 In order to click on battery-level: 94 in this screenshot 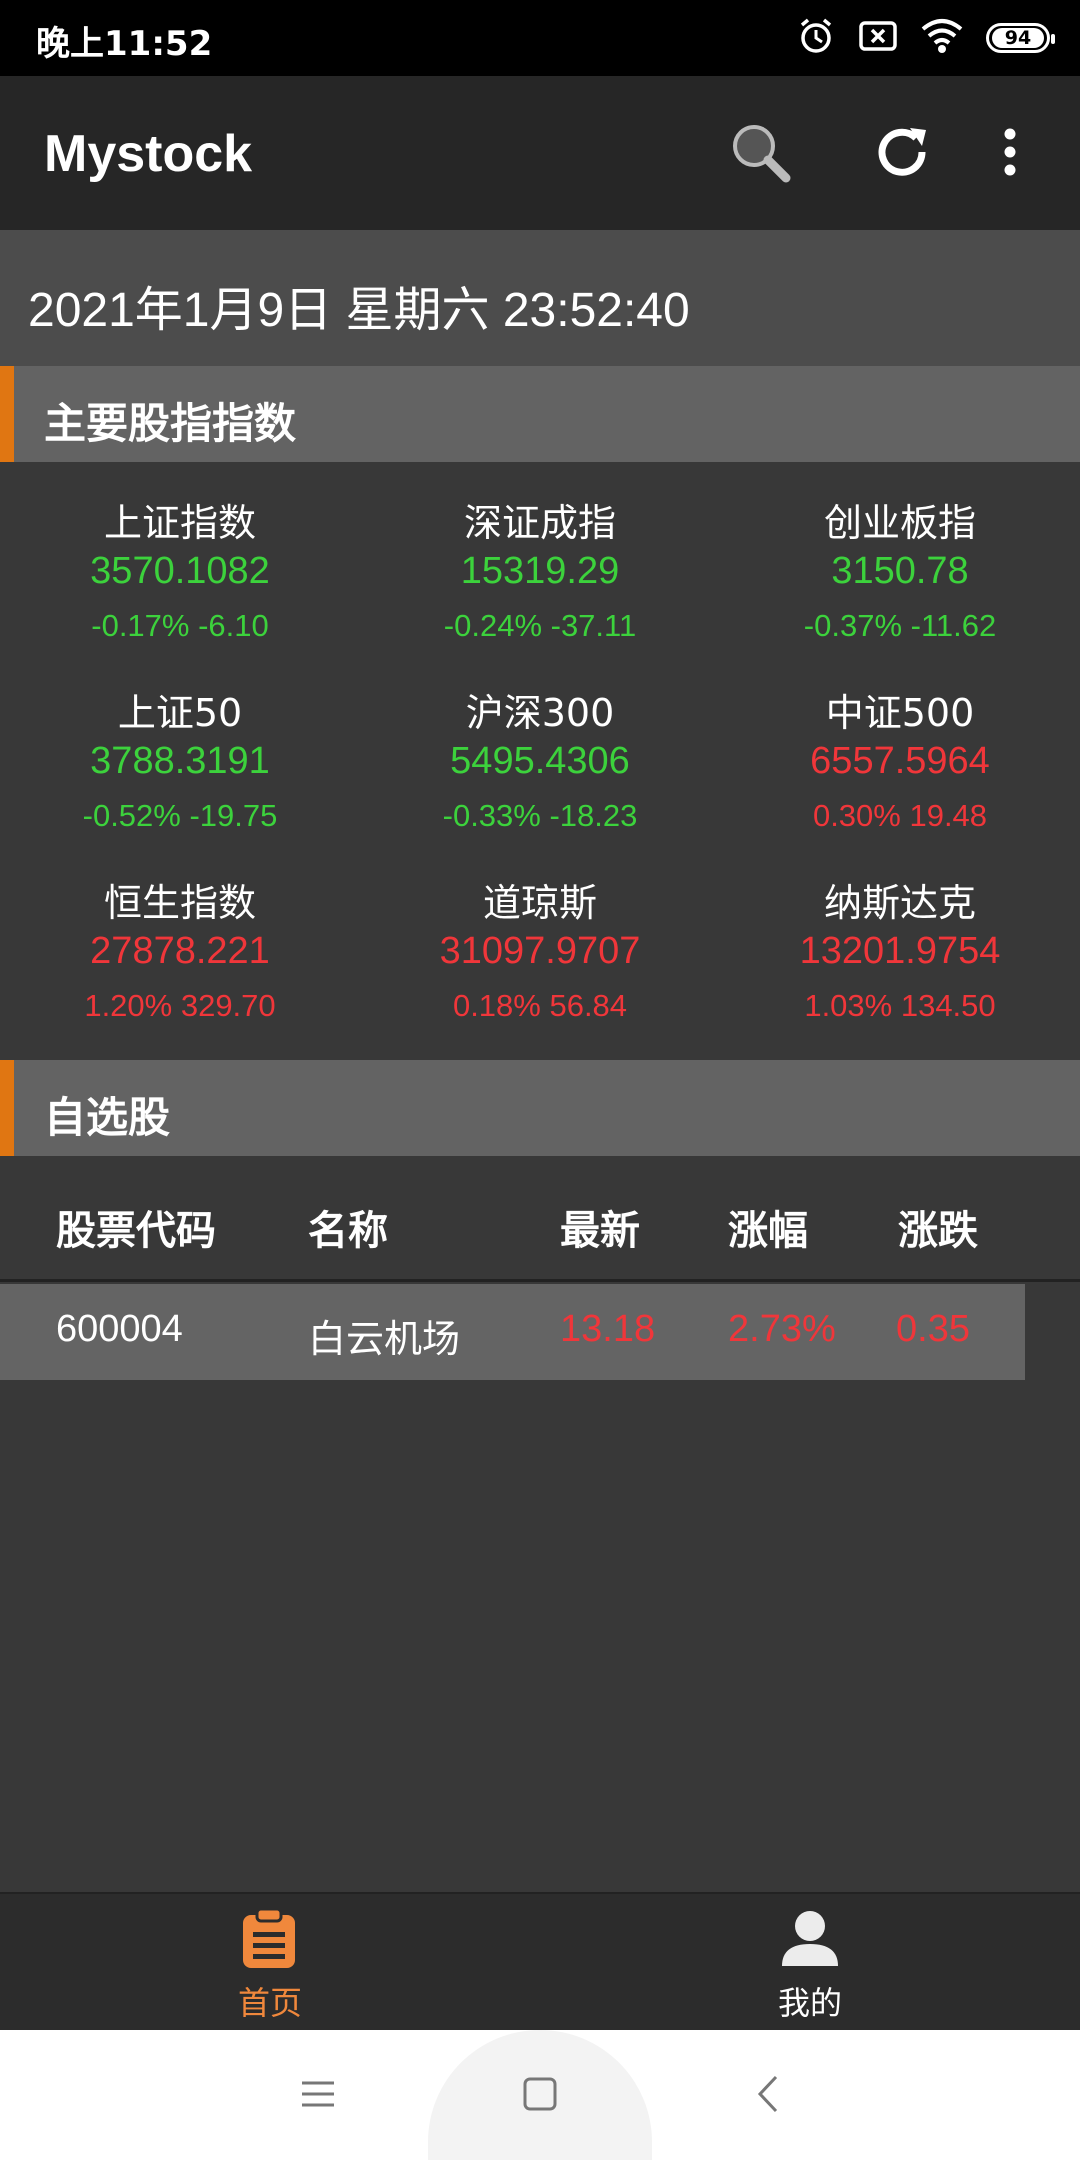, I will do `click(1018, 38)`.